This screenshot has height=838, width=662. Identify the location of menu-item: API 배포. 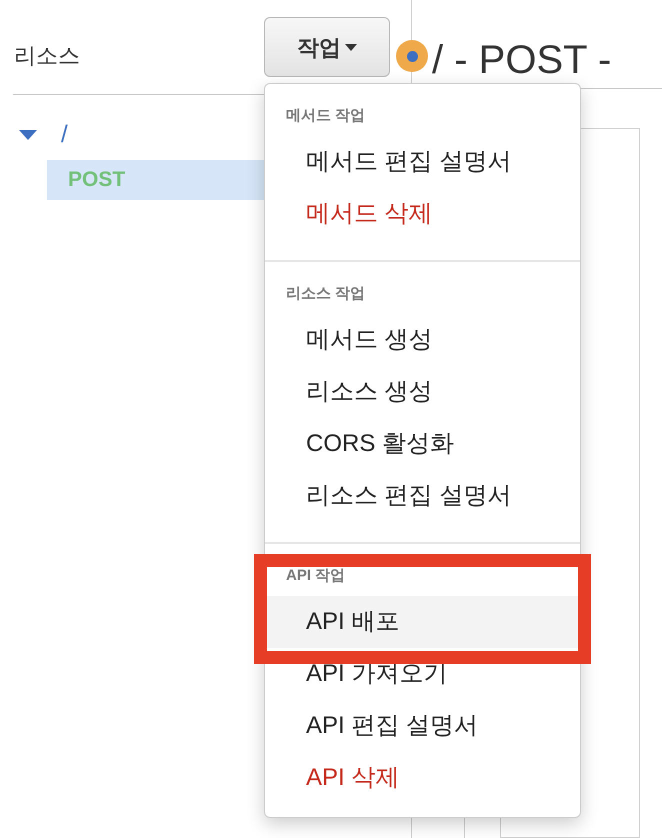
(422, 622).